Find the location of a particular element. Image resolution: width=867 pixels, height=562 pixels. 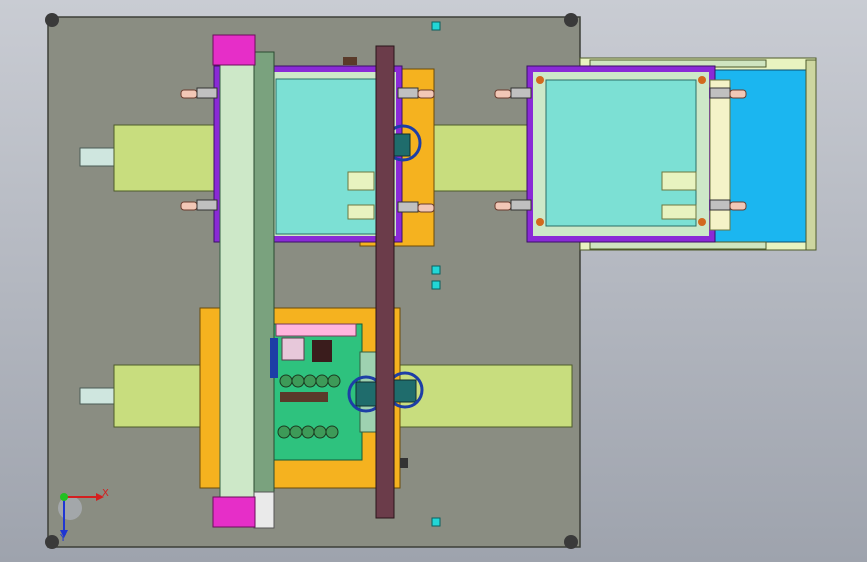

upper-connector is located at coordinates (350, 61).